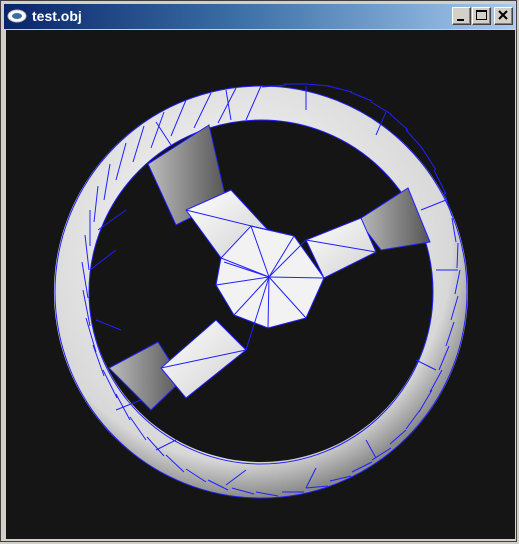 This screenshot has width=519, height=544. I want to click on maximize-button, so click(481, 16).